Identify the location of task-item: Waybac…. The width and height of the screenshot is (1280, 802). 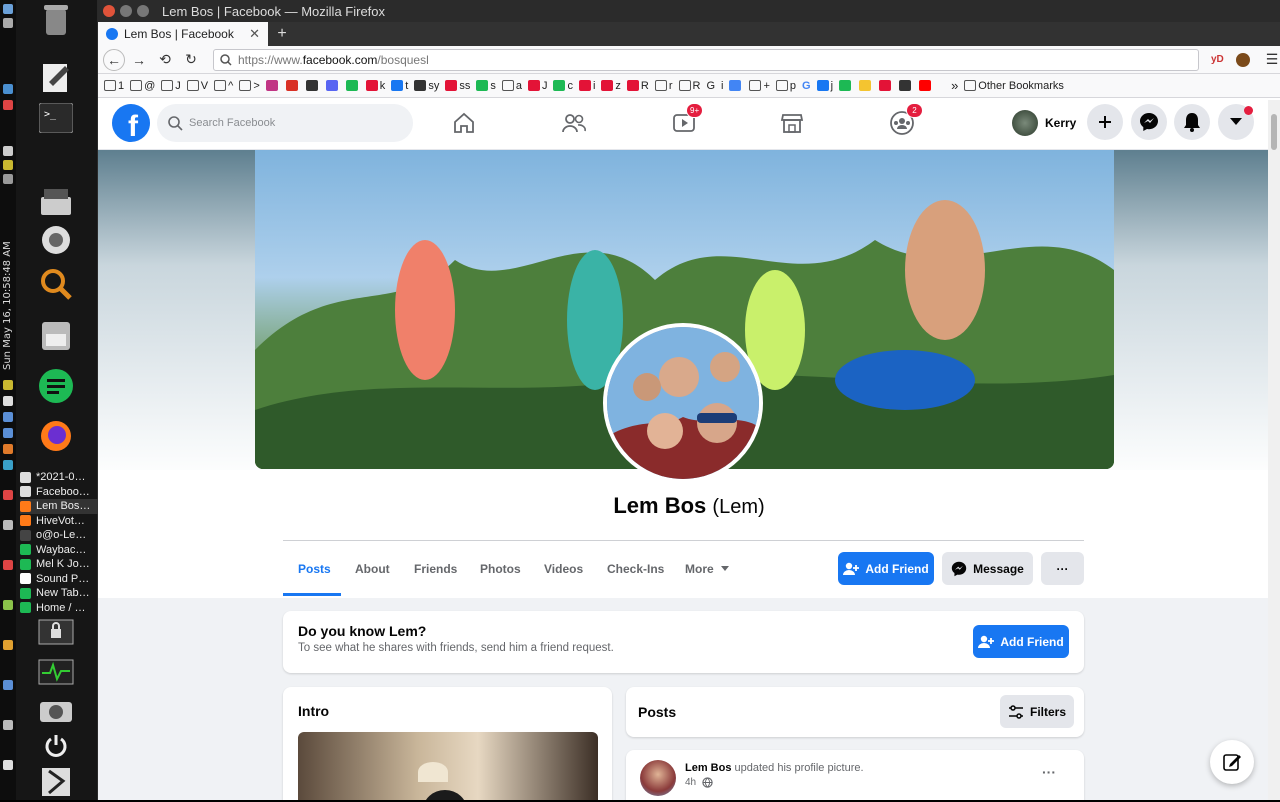
(59, 550).